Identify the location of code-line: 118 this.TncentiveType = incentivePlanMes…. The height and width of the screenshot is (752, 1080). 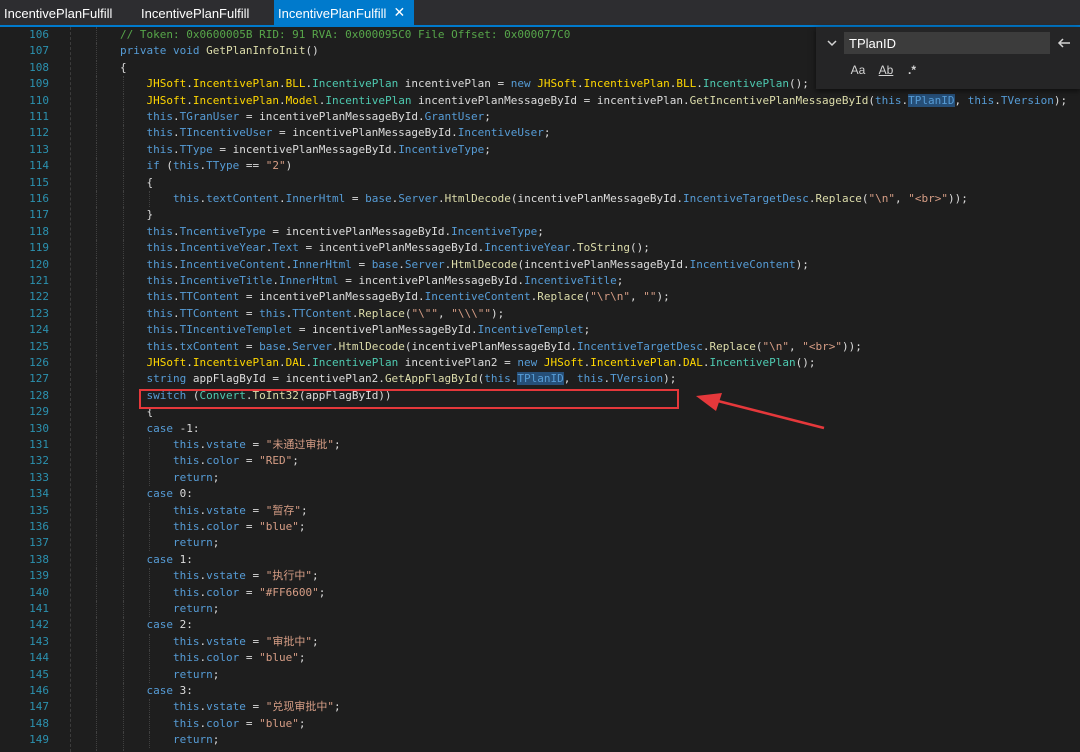
(540, 231).